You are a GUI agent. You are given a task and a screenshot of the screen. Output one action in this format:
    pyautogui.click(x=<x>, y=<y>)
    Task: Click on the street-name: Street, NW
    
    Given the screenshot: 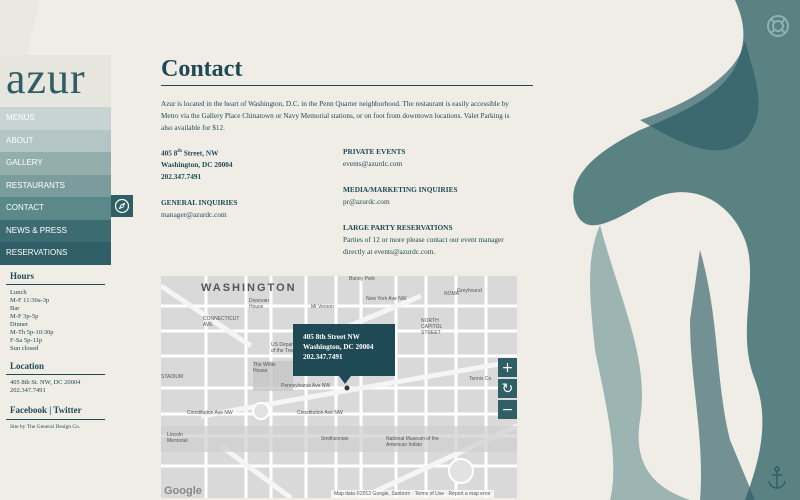 What is the action you would take?
    pyautogui.click(x=200, y=153)
    